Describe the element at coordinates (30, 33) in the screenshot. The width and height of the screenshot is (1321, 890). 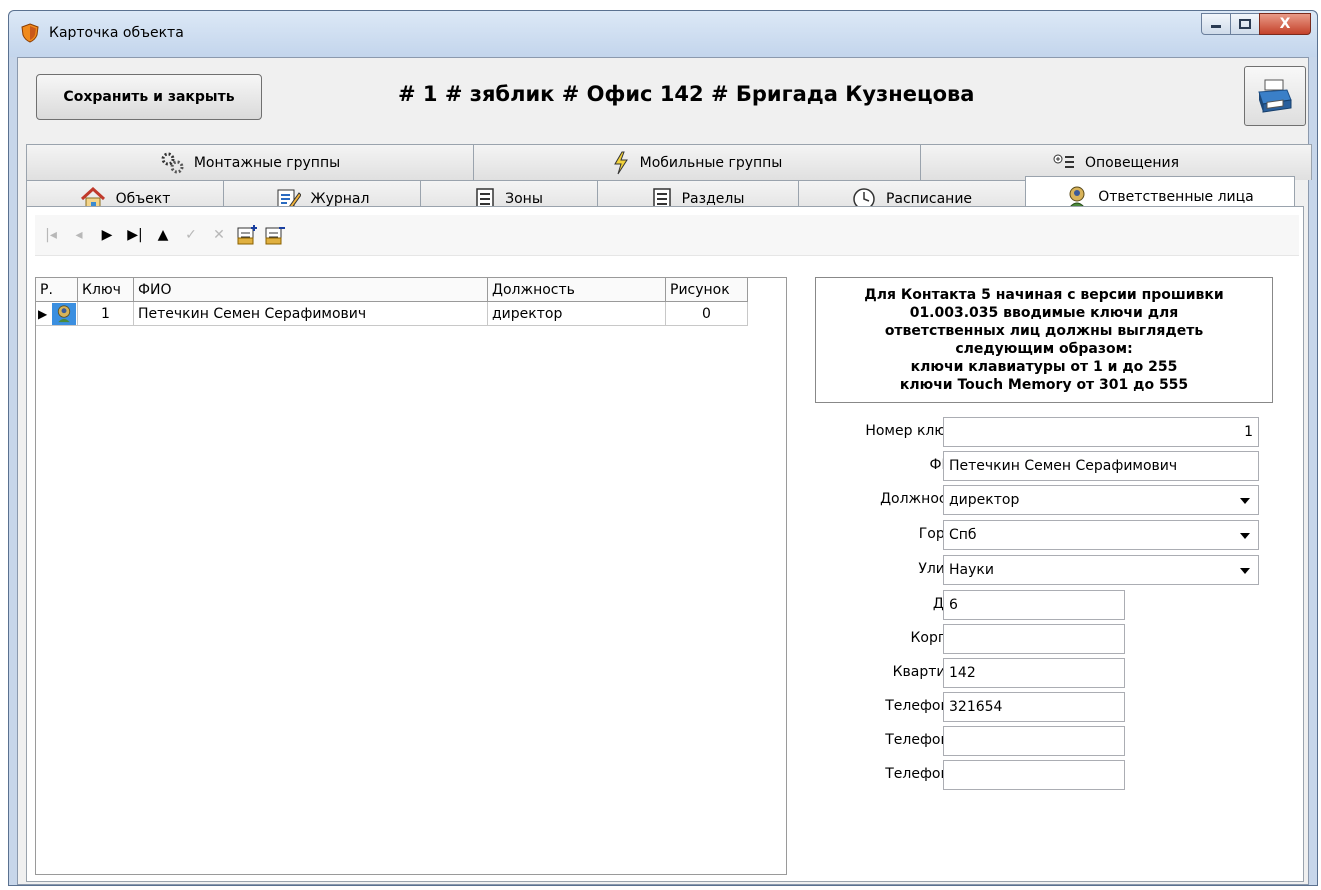
I see `shield-app-icon` at that location.